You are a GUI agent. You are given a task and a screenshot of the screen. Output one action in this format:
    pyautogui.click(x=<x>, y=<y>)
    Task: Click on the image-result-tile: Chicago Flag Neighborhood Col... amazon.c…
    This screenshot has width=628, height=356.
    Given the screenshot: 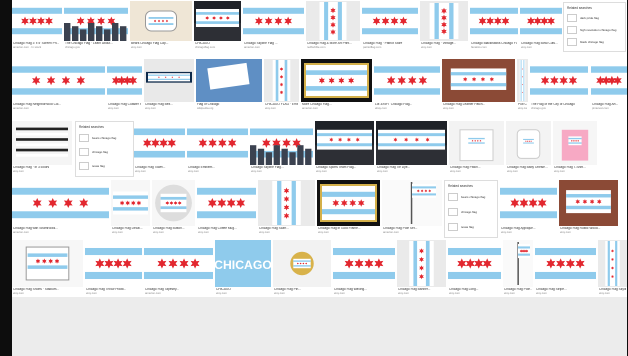 What is the action you would take?
    pyautogui.click(x=58, y=85)
    